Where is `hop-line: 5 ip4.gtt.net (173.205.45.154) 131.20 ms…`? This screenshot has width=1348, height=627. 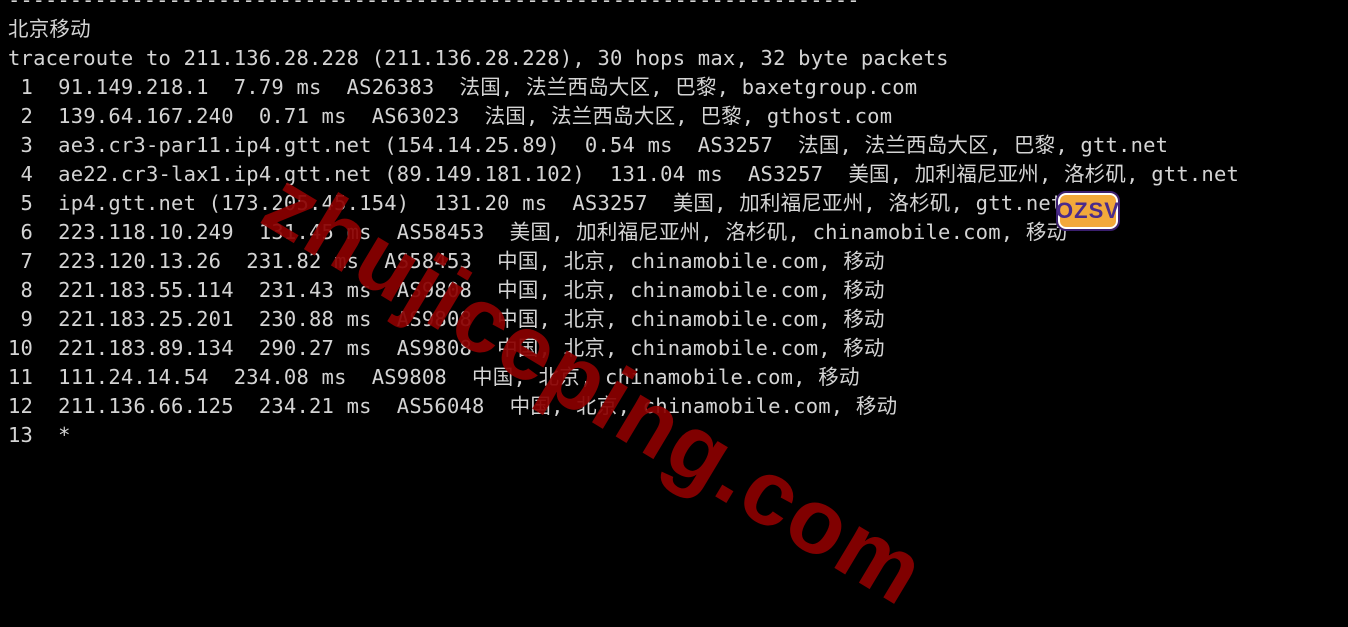 hop-line: 5 ip4.gtt.net (173.205.45.154) 131.20 ms… is located at coordinates (536, 203).